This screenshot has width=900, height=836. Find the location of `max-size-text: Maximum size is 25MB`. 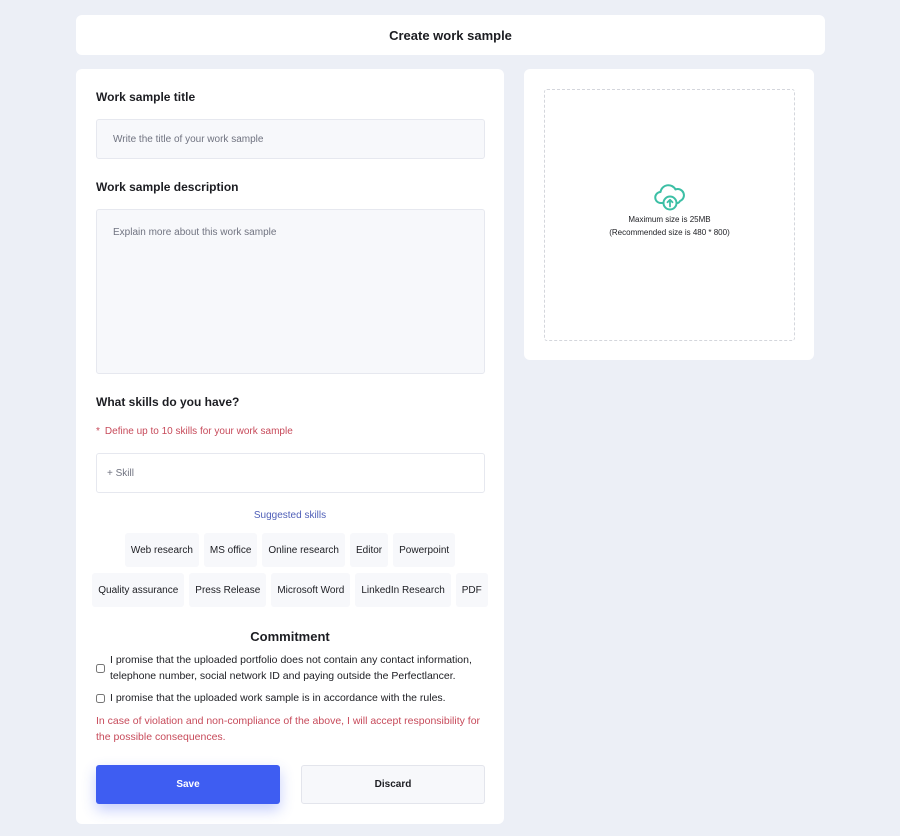

max-size-text: Maximum size is 25MB is located at coordinates (669, 219).